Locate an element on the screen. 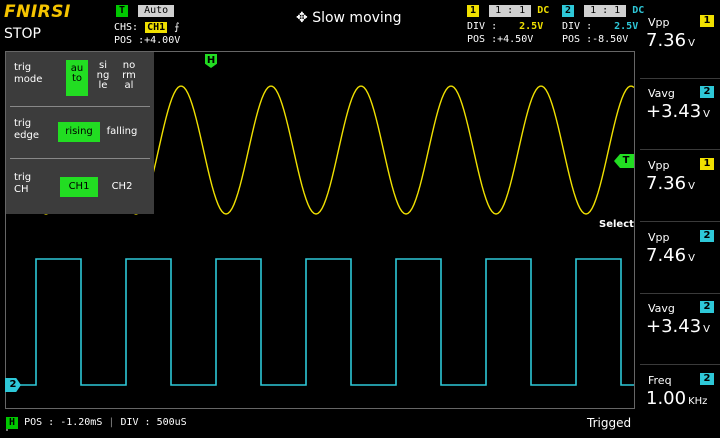  ch2-div-row: DIV : 2.5V is located at coordinates (600, 26).